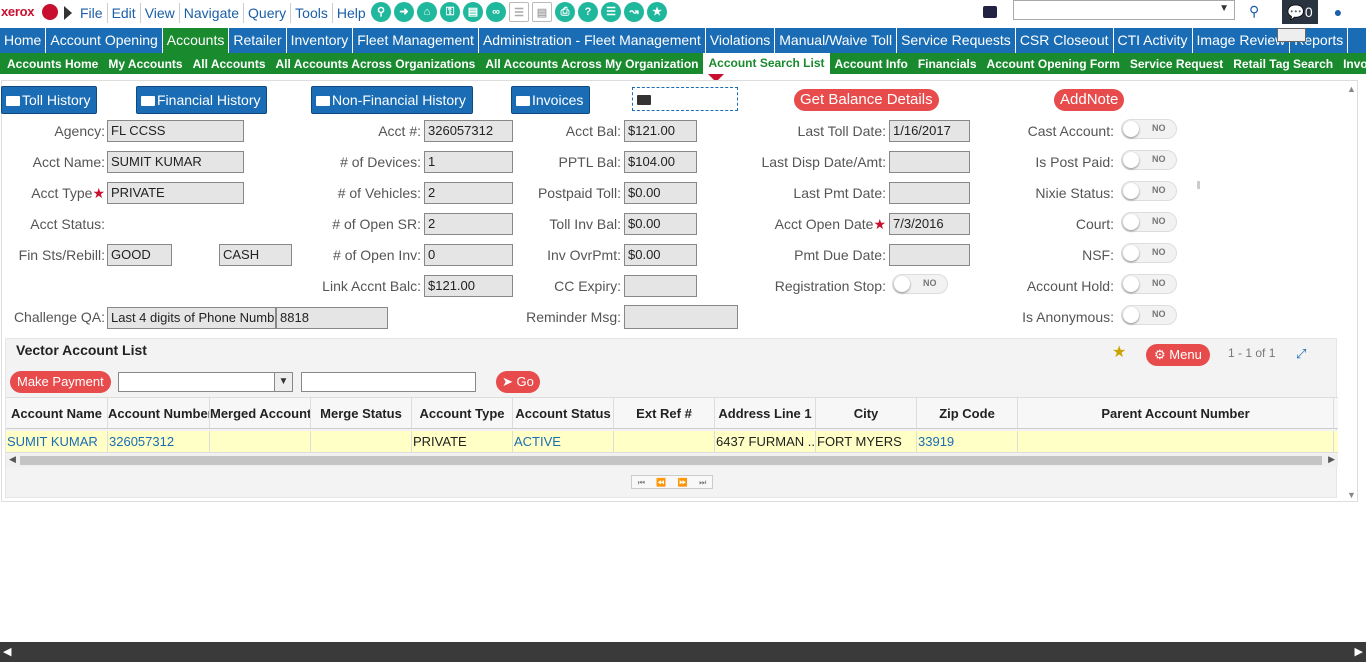  Describe the element at coordinates (741, 40) in the screenshot. I see `nav-violations: Violations` at that location.